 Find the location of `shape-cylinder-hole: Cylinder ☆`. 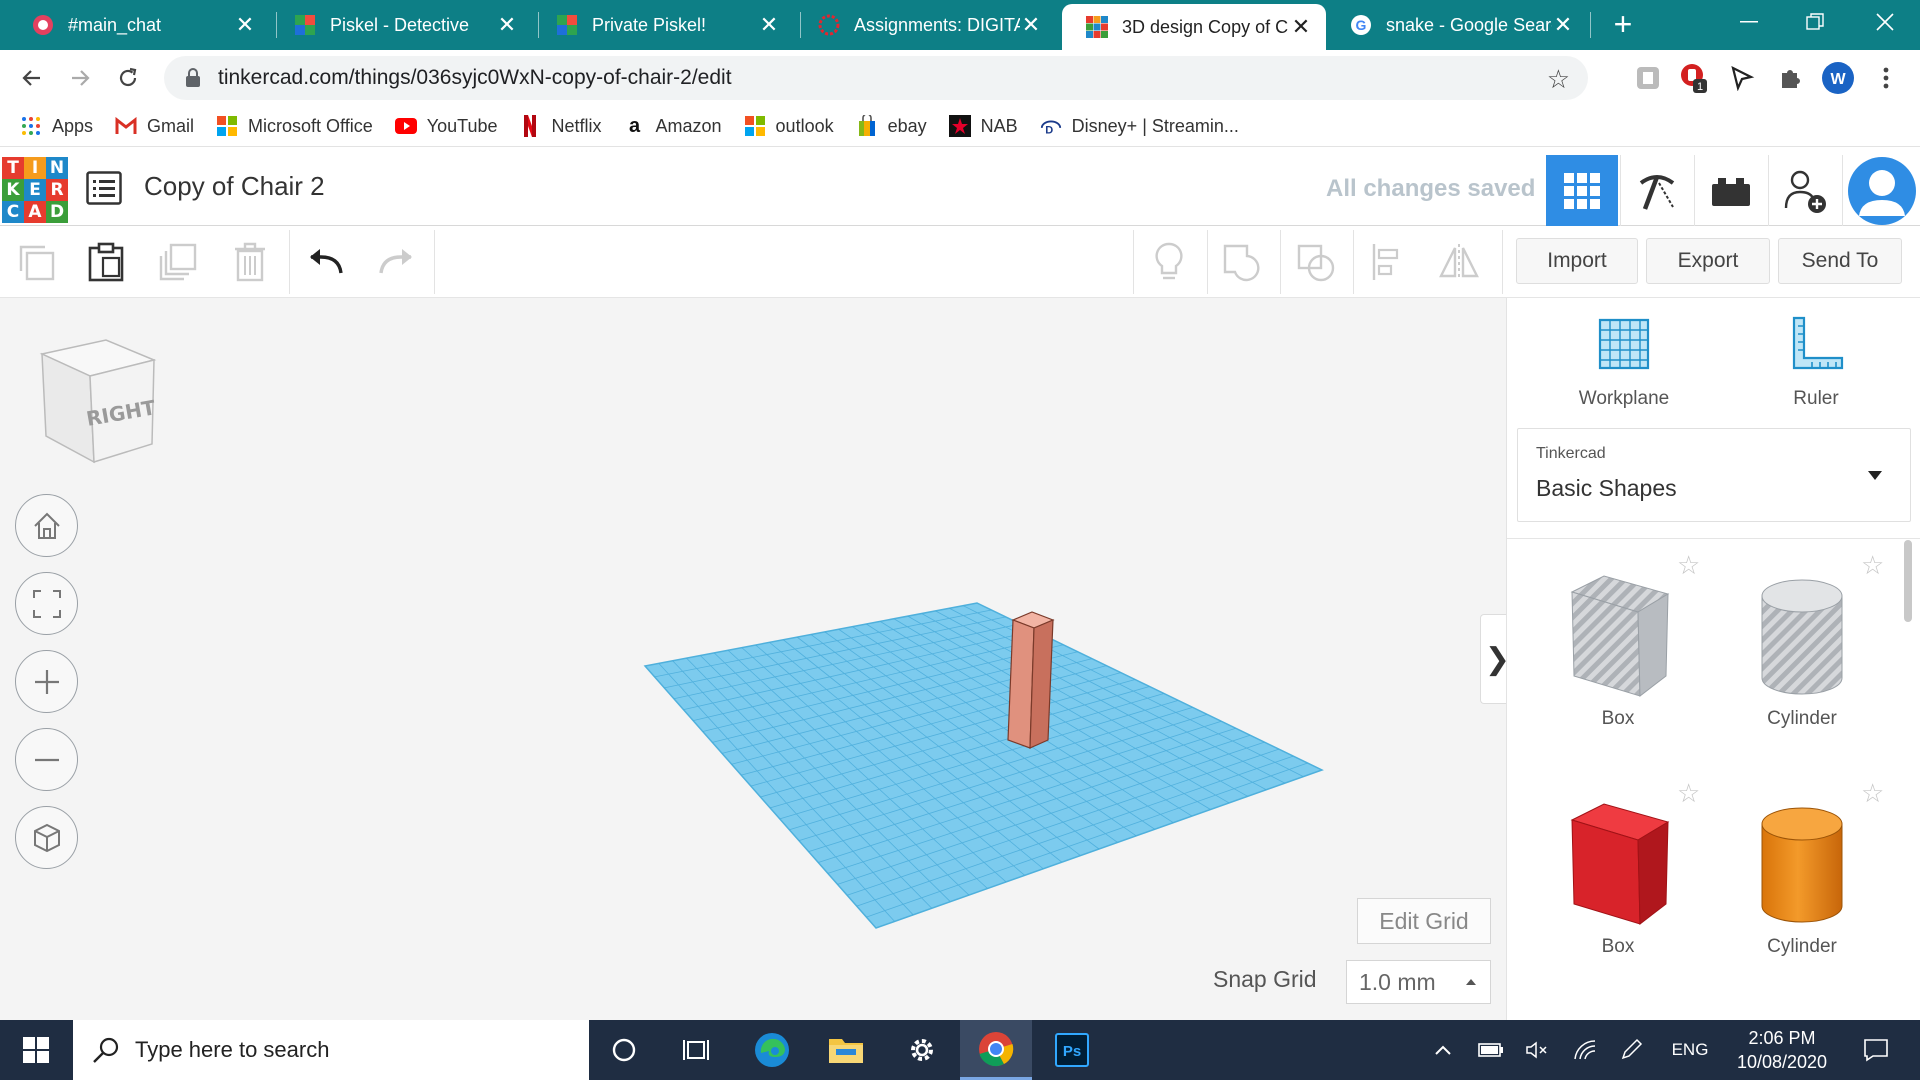

shape-cylinder-hole: Cylinder ☆ is located at coordinates (1805, 640).